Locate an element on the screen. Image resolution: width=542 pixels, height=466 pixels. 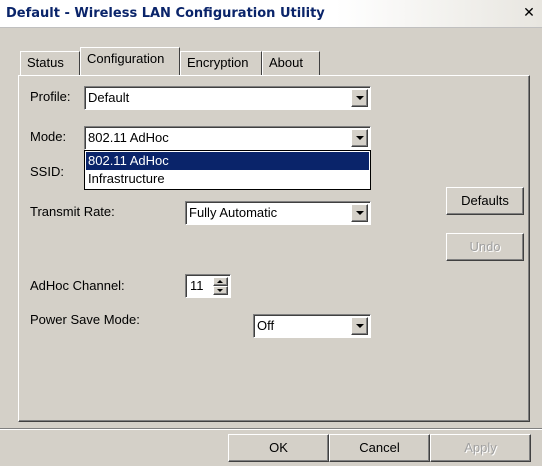
spin-down-icon is located at coordinates (220, 290).